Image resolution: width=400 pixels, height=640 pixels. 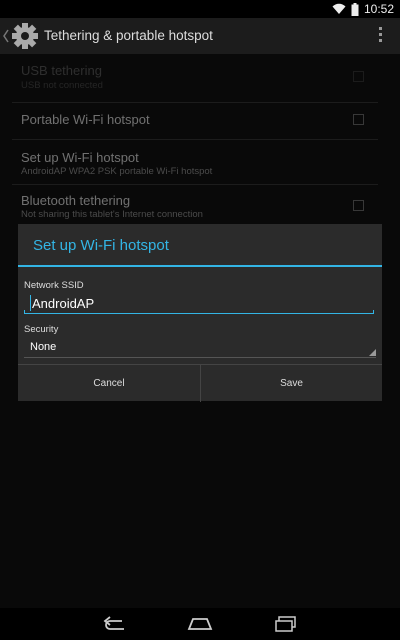 What do you see at coordinates (381, 36) in the screenshot?
I see `overflow-menu-icon` at bounding box center [381, 36].